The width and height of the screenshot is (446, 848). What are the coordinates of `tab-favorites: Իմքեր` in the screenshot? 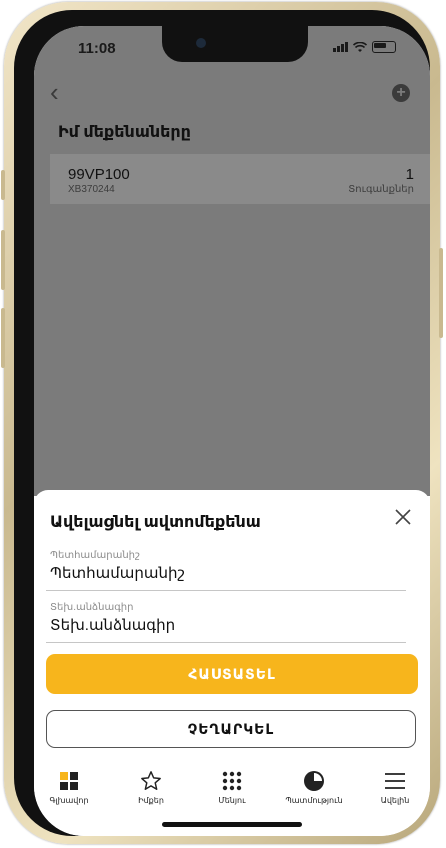 It's located at (151, 786).